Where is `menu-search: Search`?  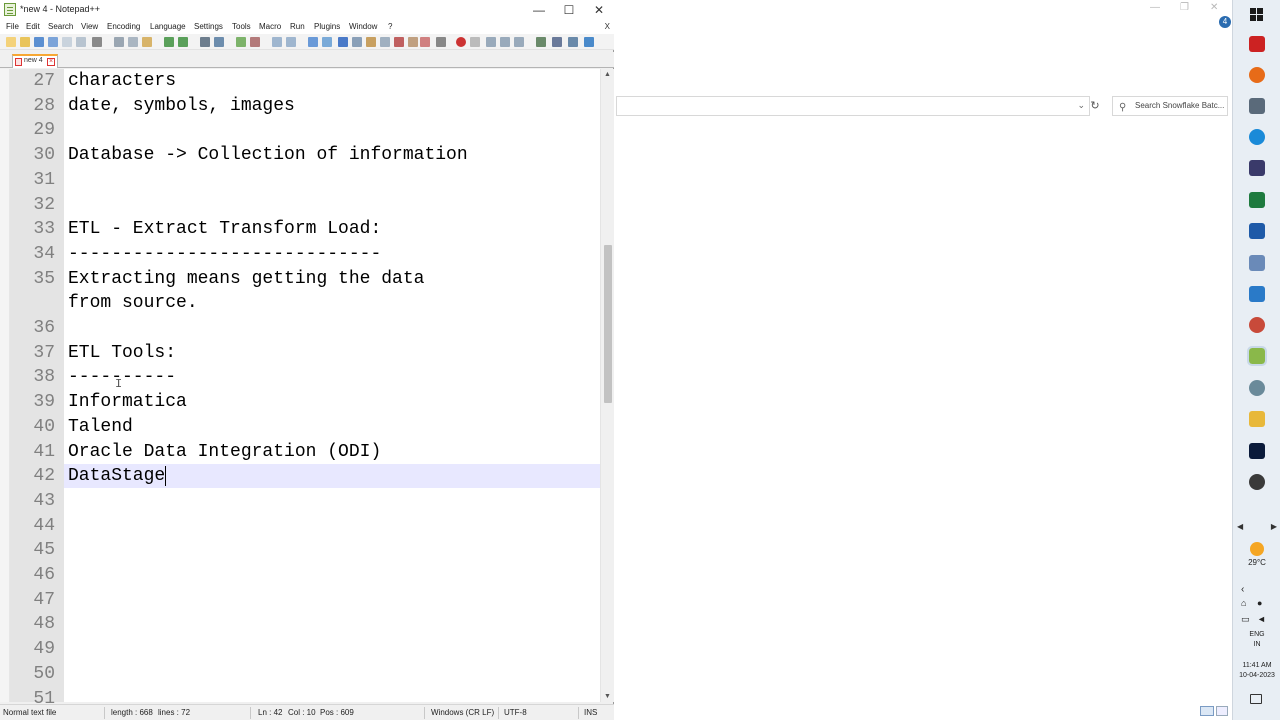
menu-search: Search is located at coordinates (60, 26).